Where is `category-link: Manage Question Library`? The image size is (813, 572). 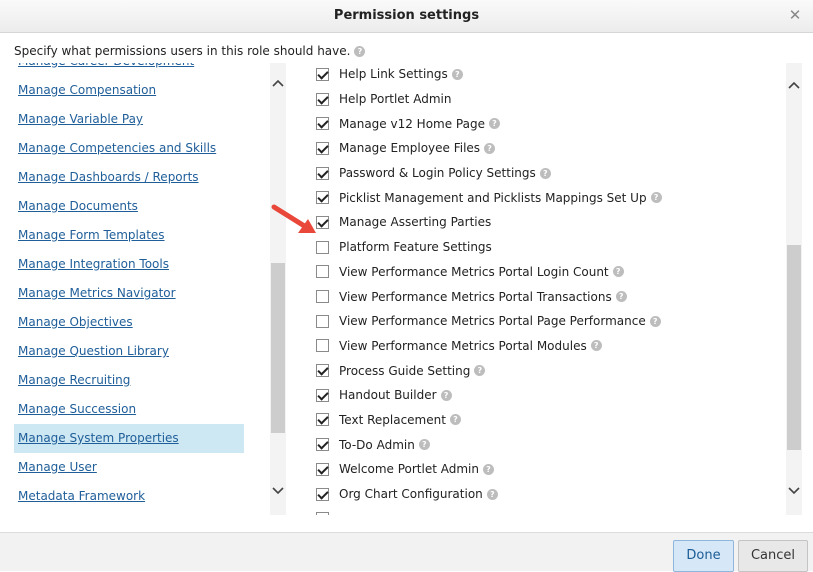 category-link: Manage Question Library is located at coordinates (142, 351).